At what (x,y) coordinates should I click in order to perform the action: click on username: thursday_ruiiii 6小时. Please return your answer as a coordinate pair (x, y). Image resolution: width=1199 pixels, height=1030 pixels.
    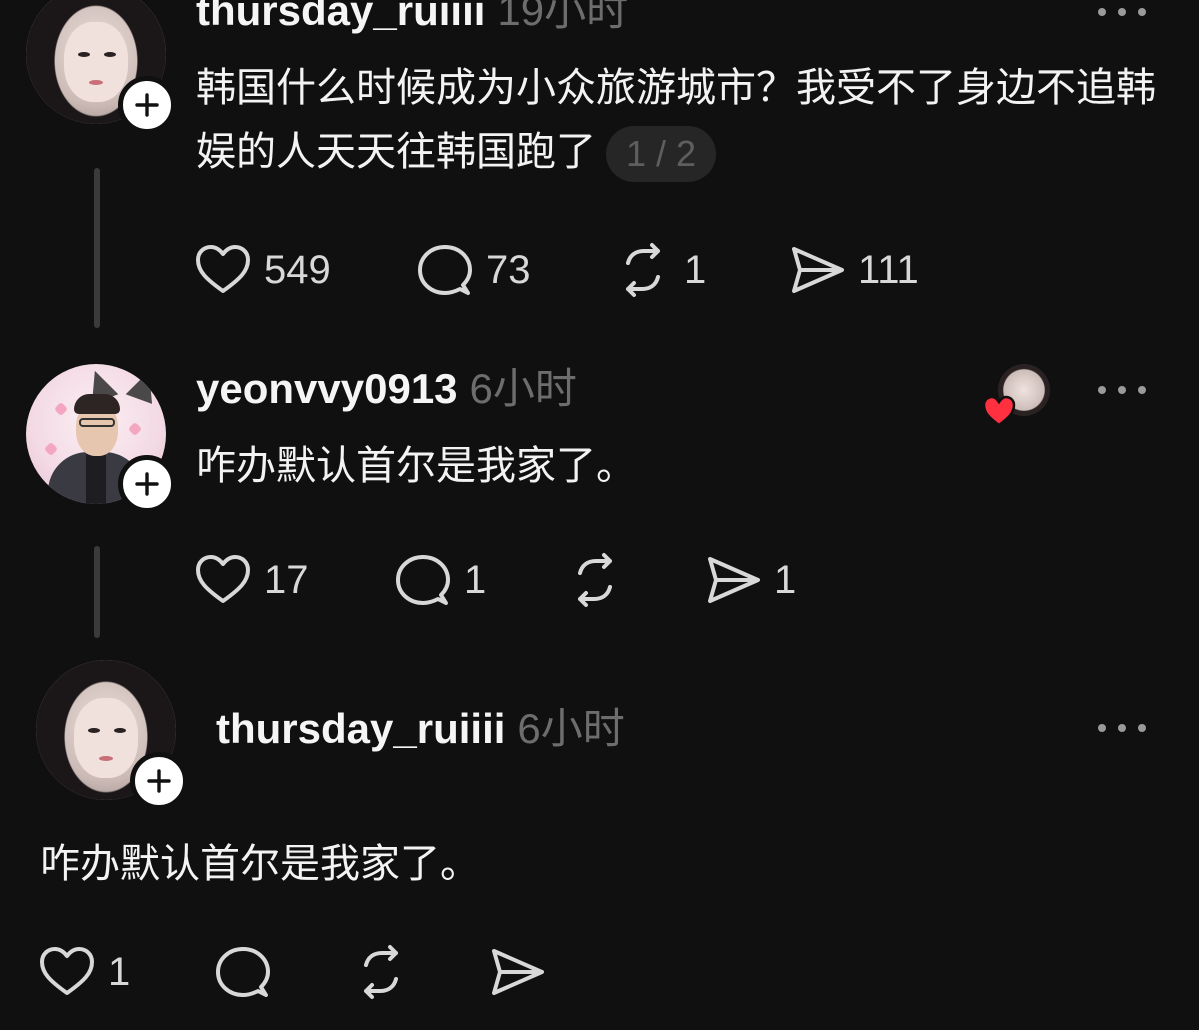
    Looking at the image, I should click on (420, 729).